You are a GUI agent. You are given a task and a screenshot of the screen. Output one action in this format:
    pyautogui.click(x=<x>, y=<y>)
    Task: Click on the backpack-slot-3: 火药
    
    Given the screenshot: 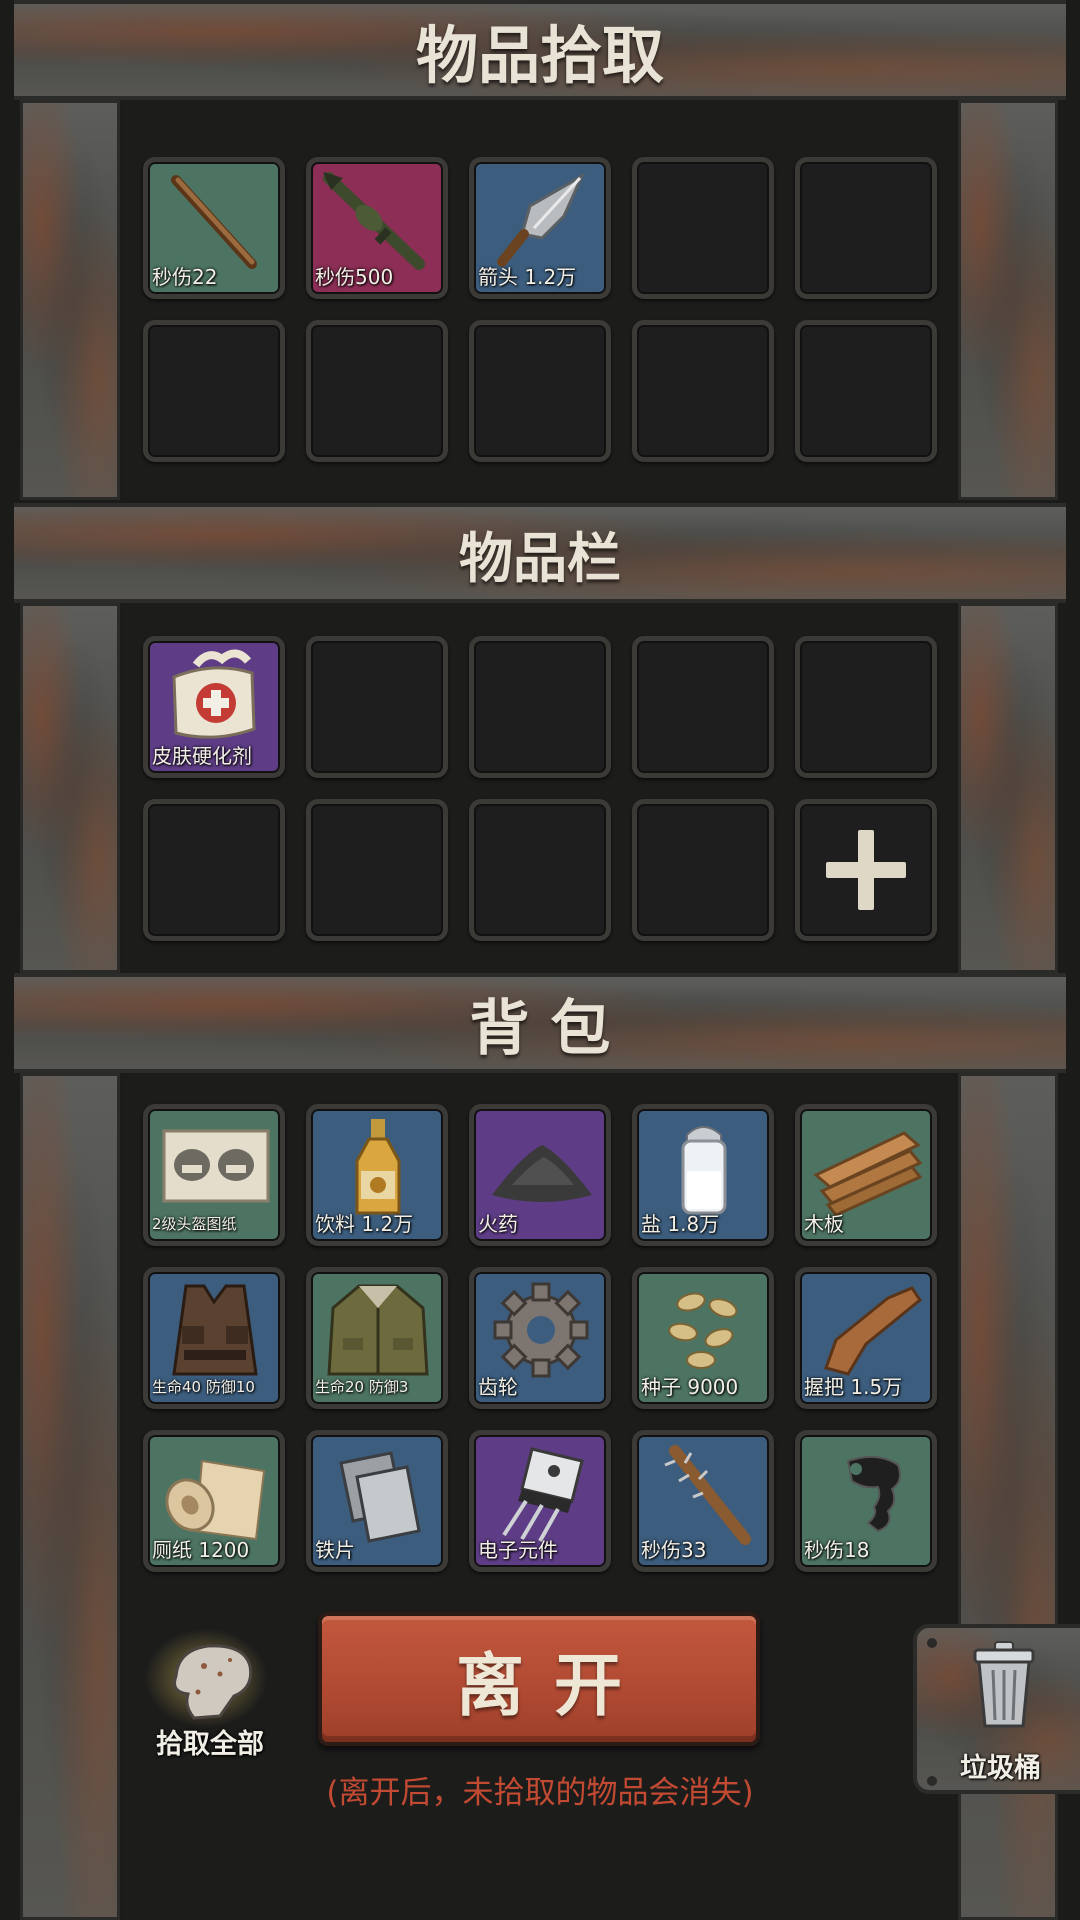 What is the action you would take?
    pyautogui.click(x=540, y=1175)
    